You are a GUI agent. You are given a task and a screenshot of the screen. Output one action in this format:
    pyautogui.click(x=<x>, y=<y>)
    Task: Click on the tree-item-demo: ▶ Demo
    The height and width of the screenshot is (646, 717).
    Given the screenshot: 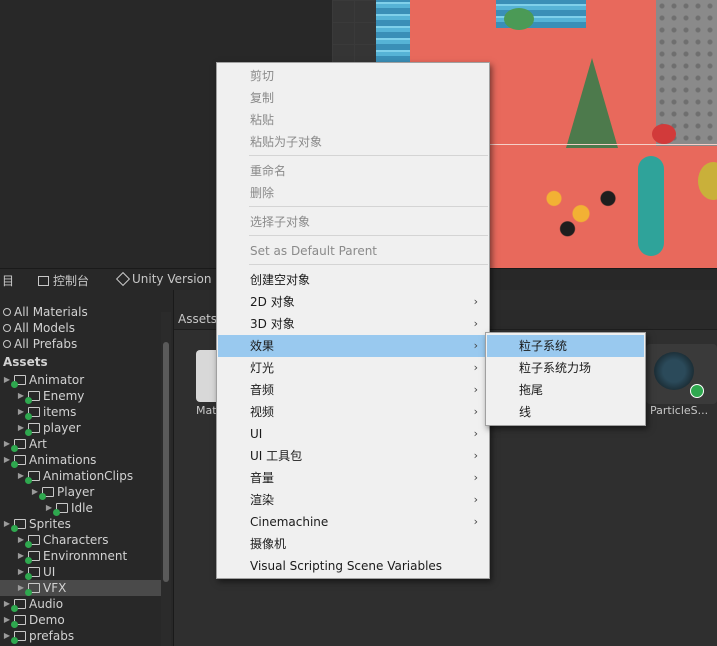 What is the action you would take?
    pyautogui.click(x=32, y=620)
    